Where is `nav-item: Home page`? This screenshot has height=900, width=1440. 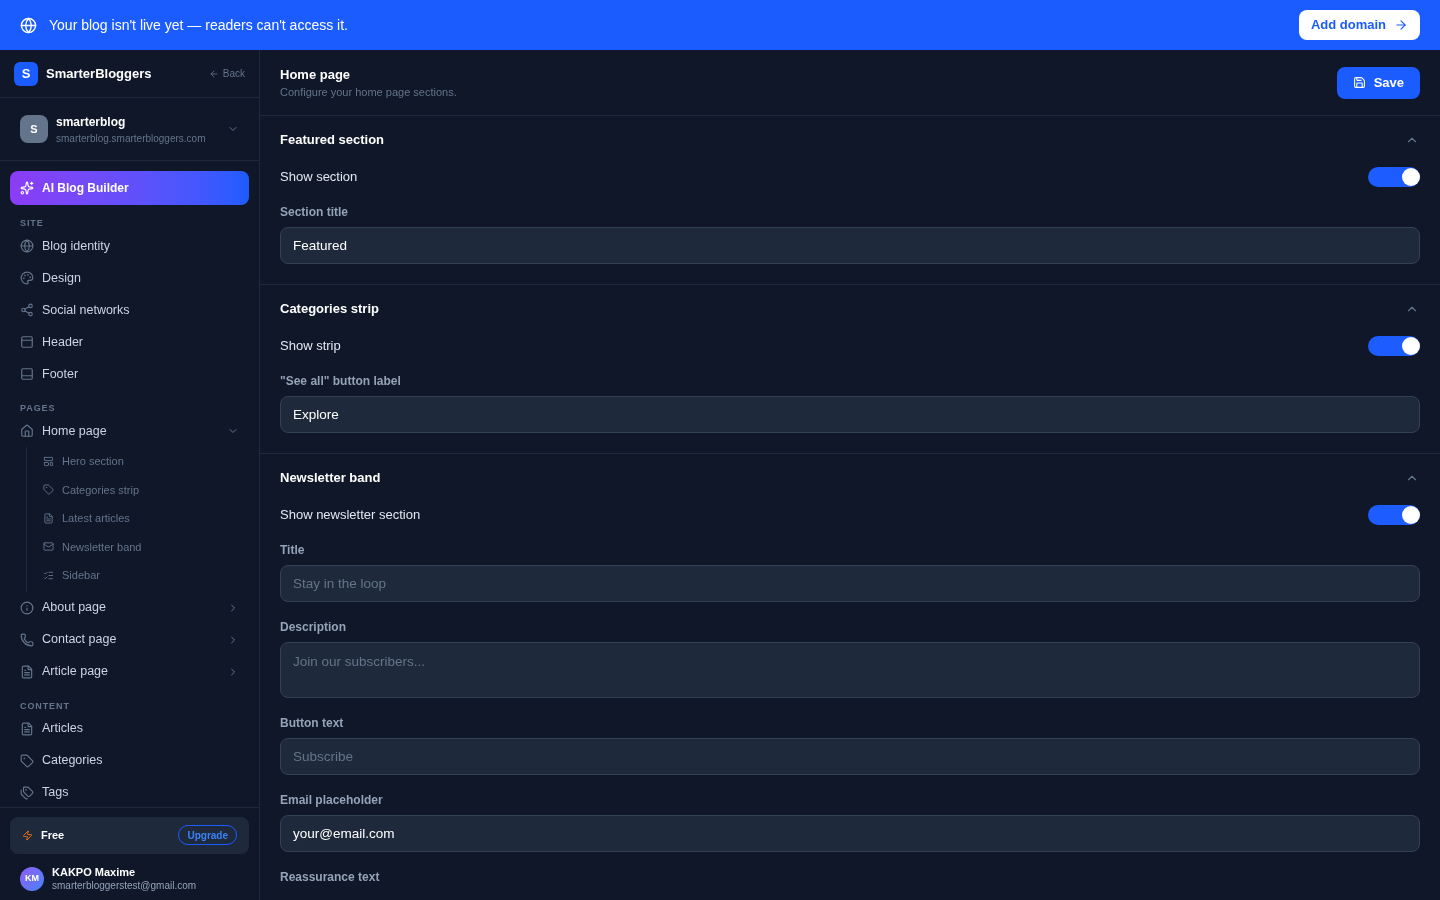 nav-item: Home page is located at coordinates (129, 431).